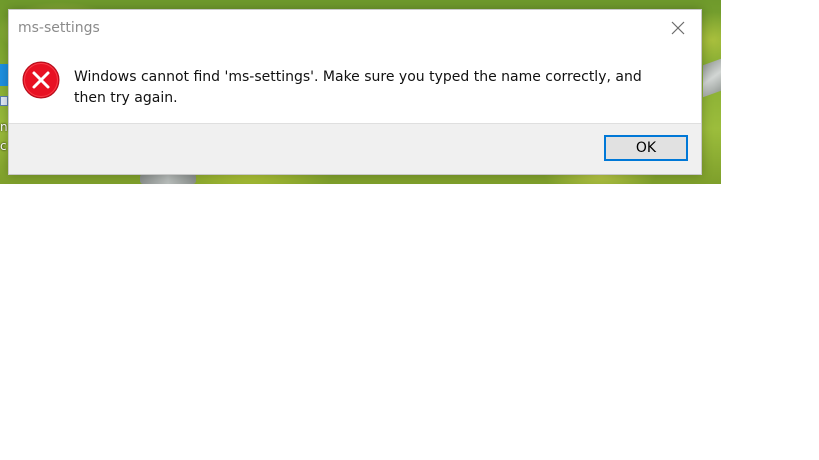 The height and width of the screenshot is (460, 819). What do you see at coordinates (168, 179) in the screenshot?
I see `wallpaper-road` at bounding box center [168, 179].